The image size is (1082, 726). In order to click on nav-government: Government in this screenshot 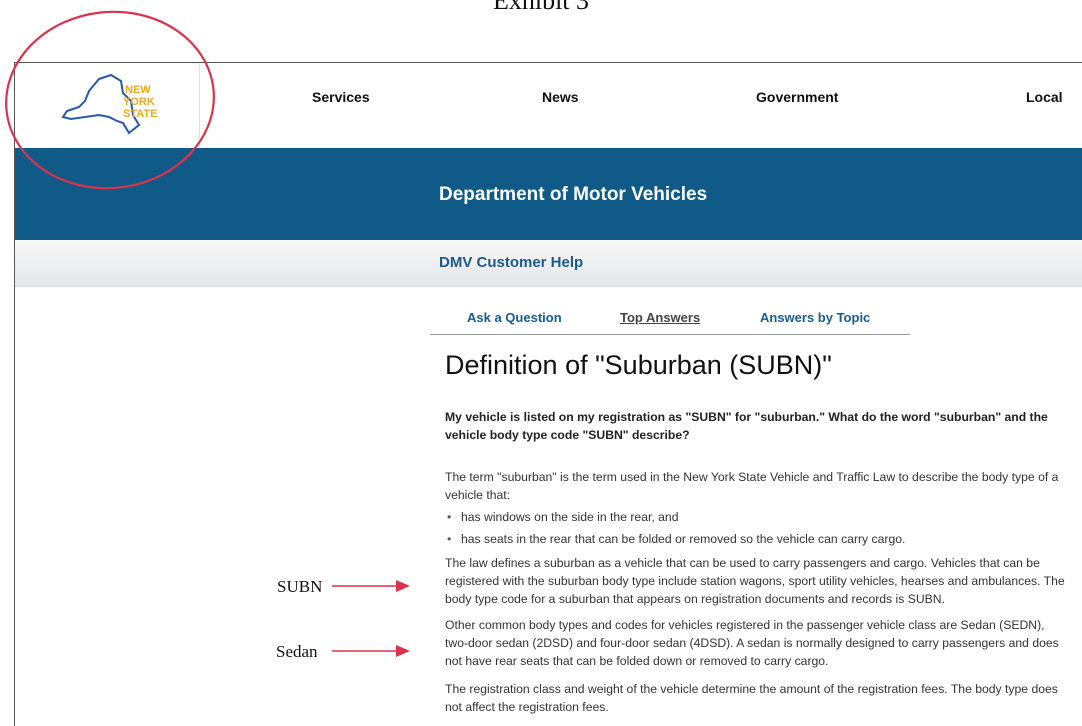, I will do `click(797, 97)`.